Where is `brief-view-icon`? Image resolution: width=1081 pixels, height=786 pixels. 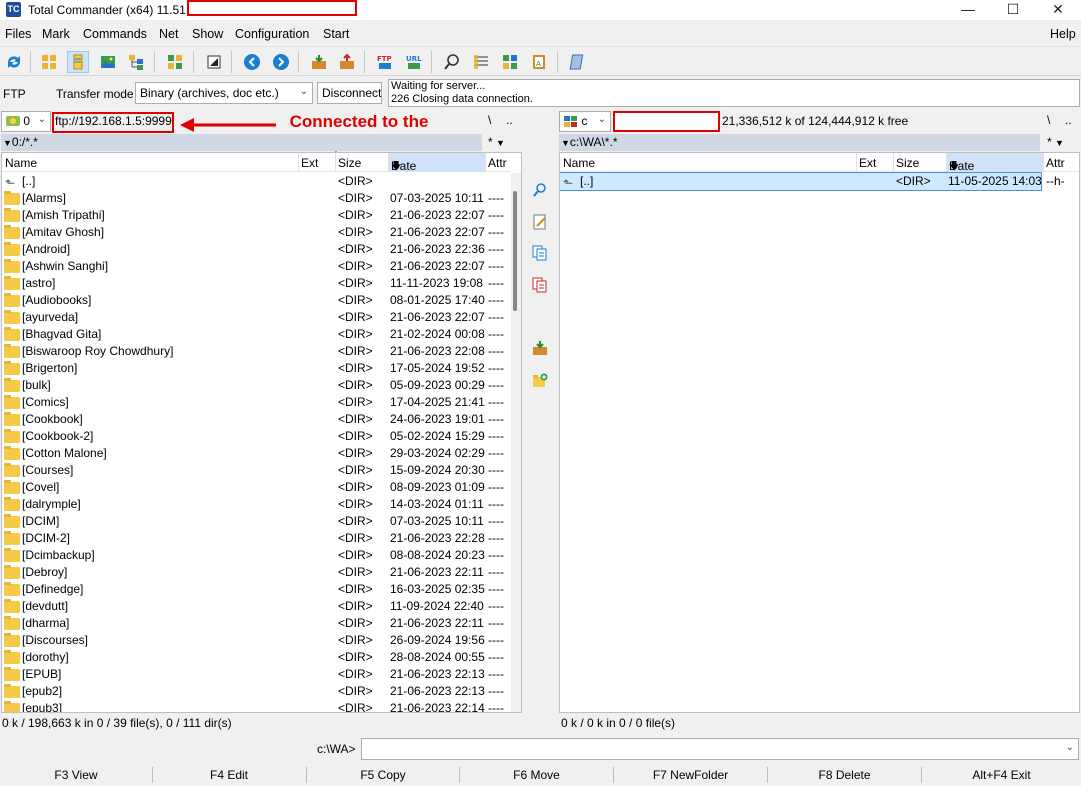 brief-view-icon is located at coordinates (49, 62).